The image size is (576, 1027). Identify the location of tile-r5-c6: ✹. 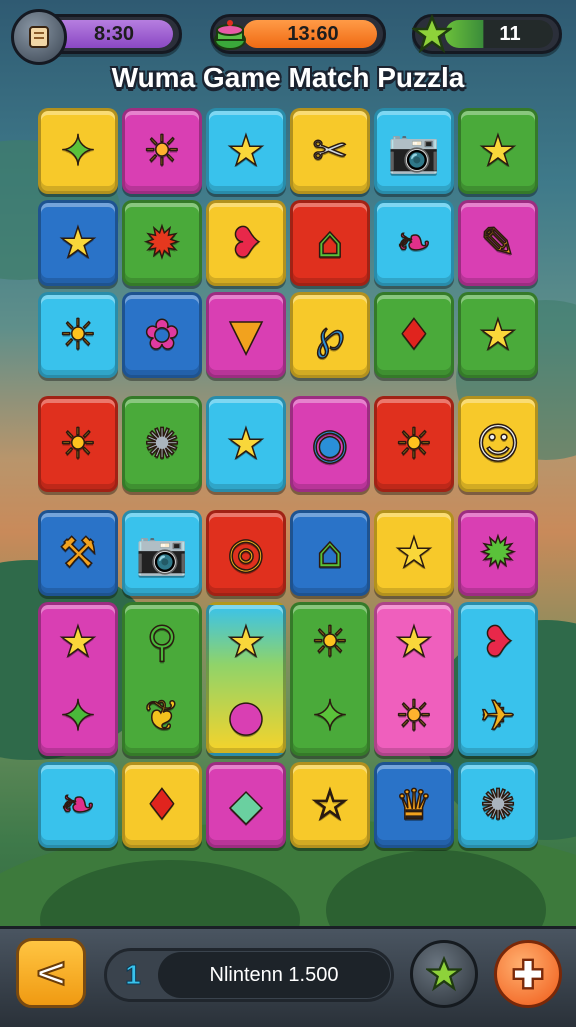
(498, 553).